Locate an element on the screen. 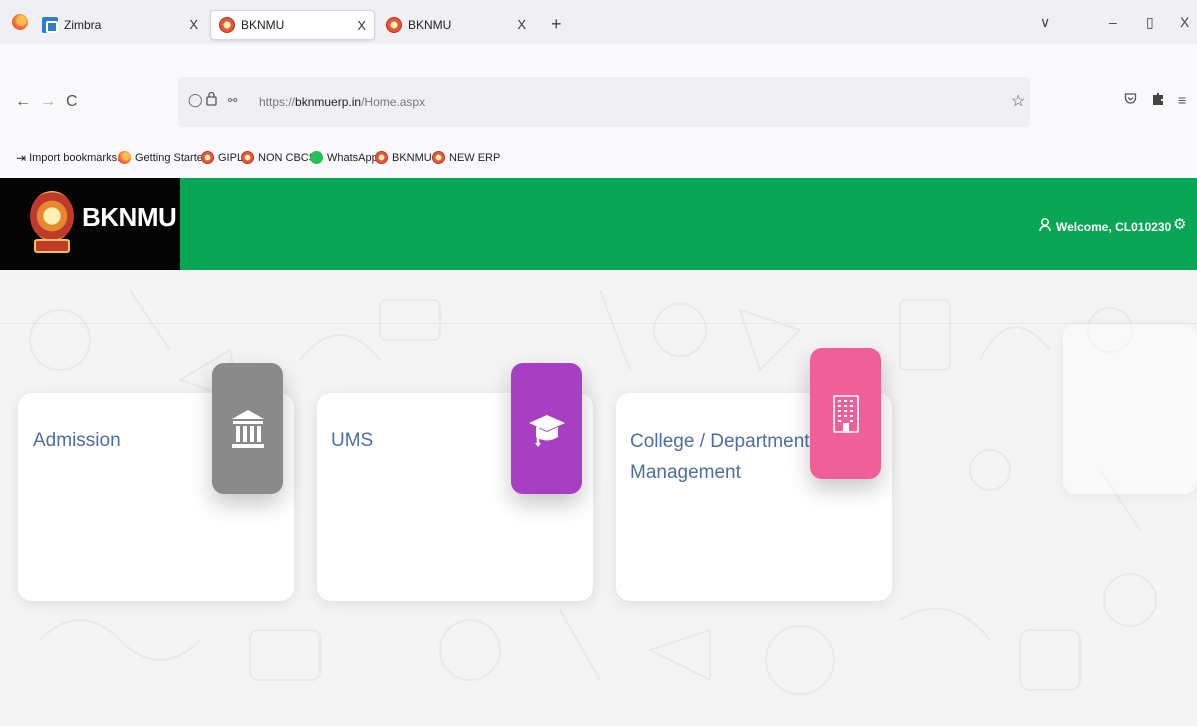  bookmark-label: WhatsApp is located at coordinates (352, 157).